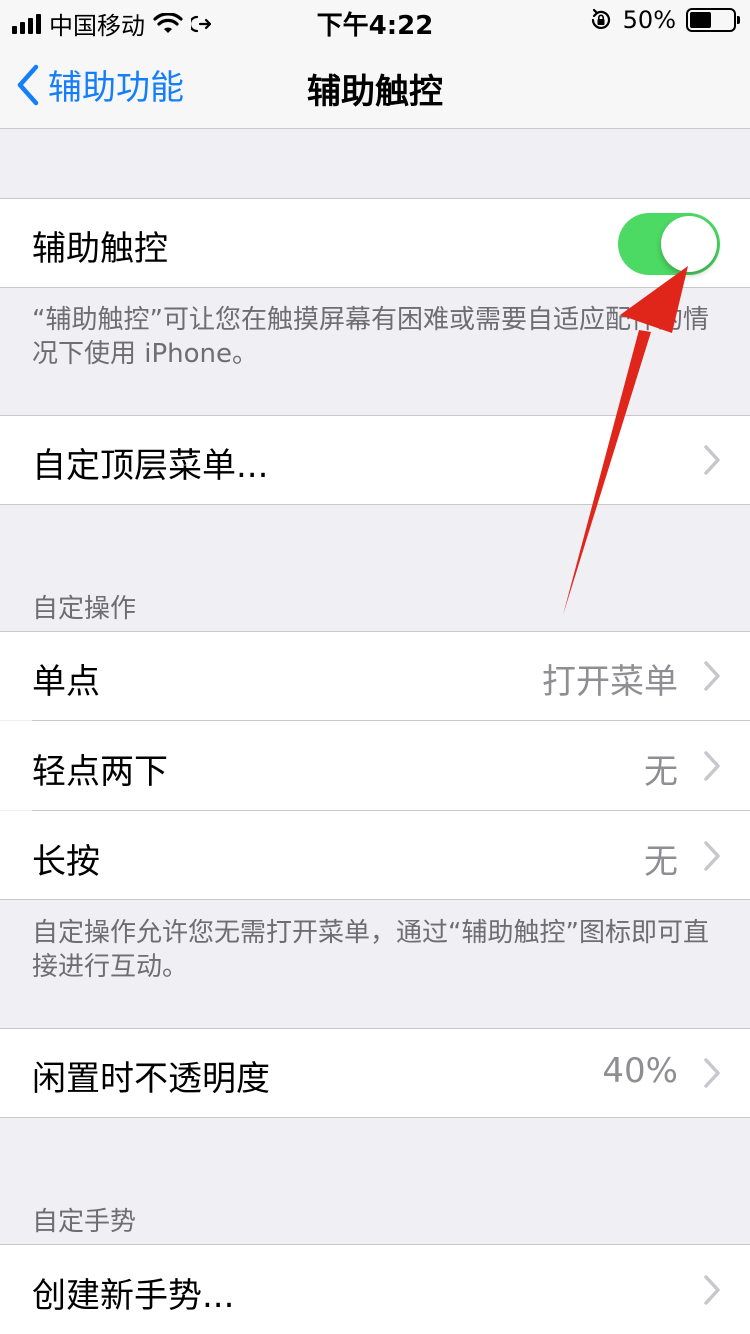 The height and width of the screenshot is (1334, 750). I want to click on custom-gestures-header: 自定手势, so click(84, 1222).